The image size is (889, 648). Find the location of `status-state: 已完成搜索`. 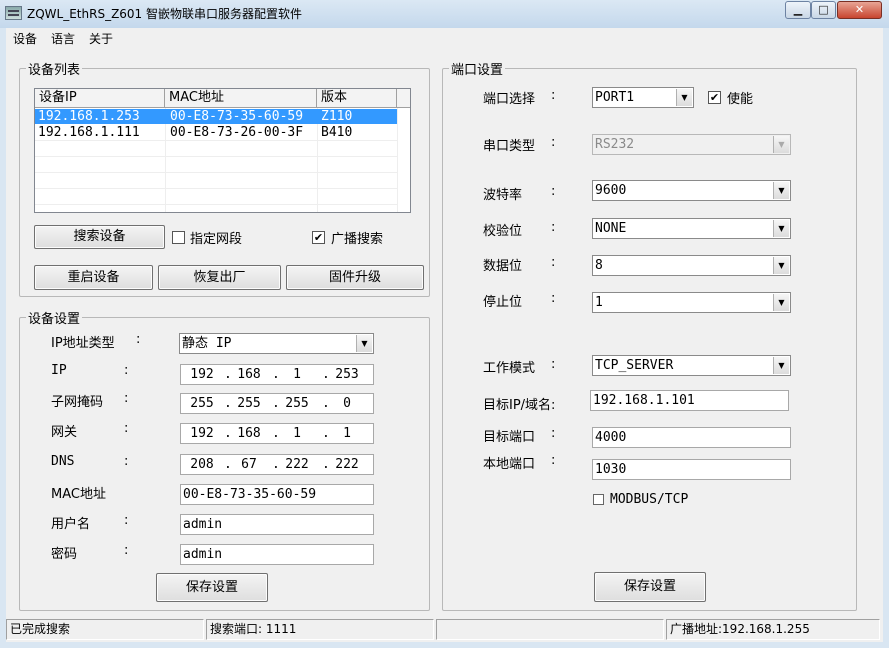

status-state: 已完成搜索 is located at coordinates (105, 629).